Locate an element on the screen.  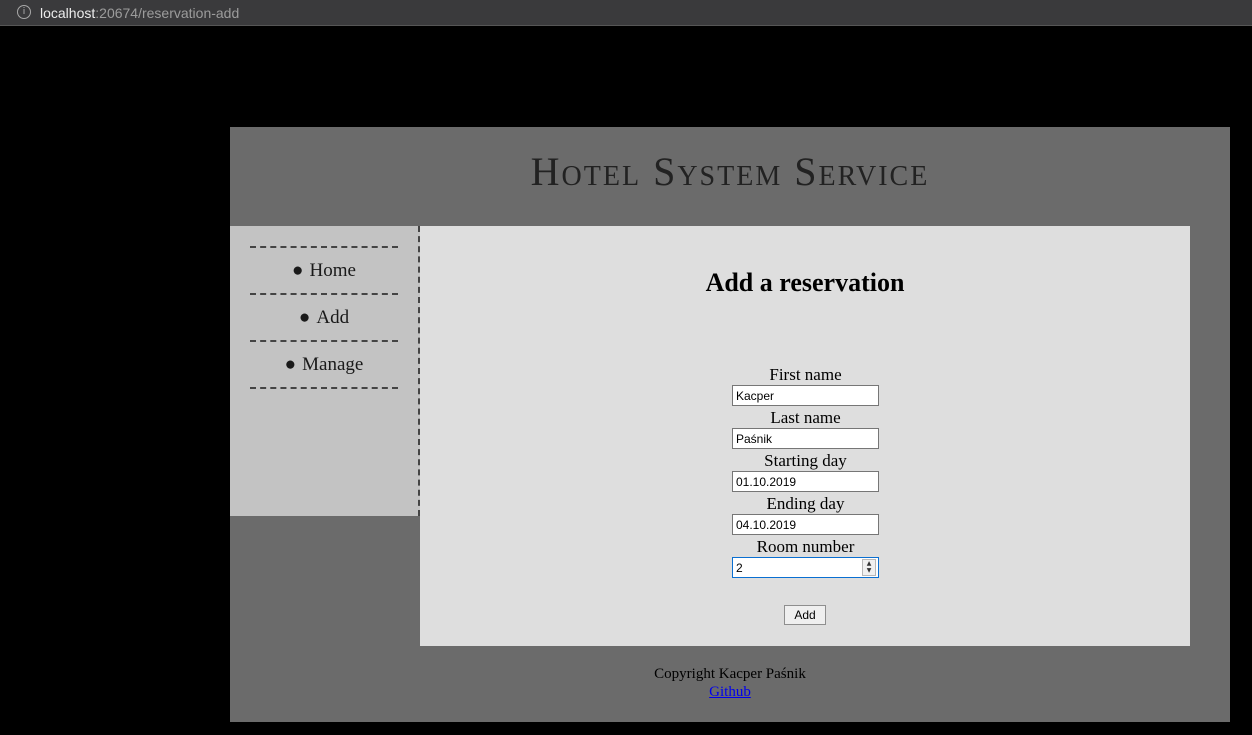
room-number-wrapper: ▲ ▼ is located at coordinates (805, 567).